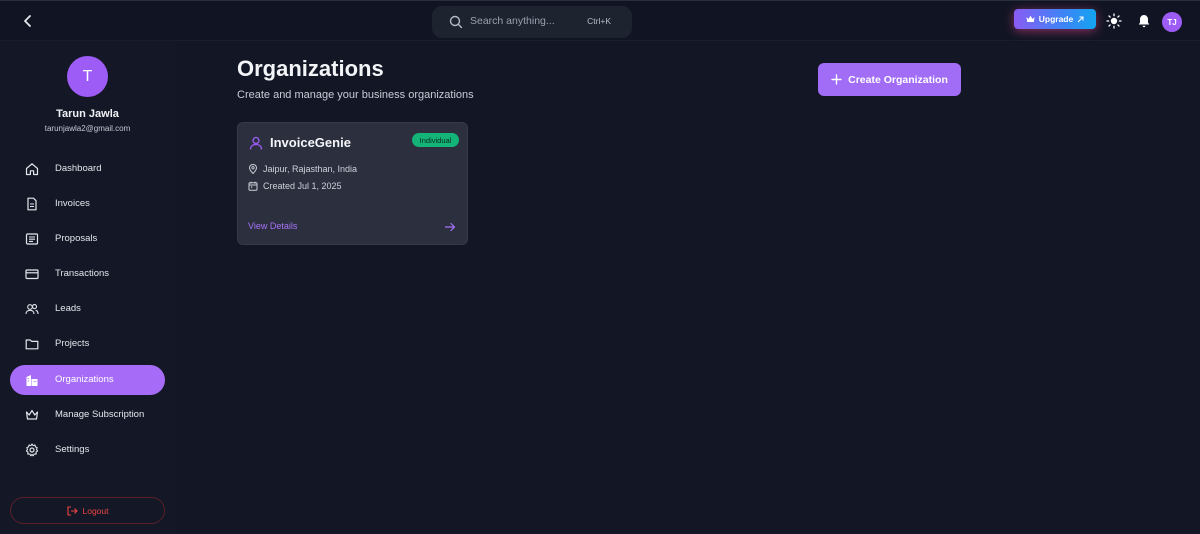 This screenshot has width=1200, height=534. Describe the element at coordinates (32, 380) in the screenshot. I see `building-icon` at that location.